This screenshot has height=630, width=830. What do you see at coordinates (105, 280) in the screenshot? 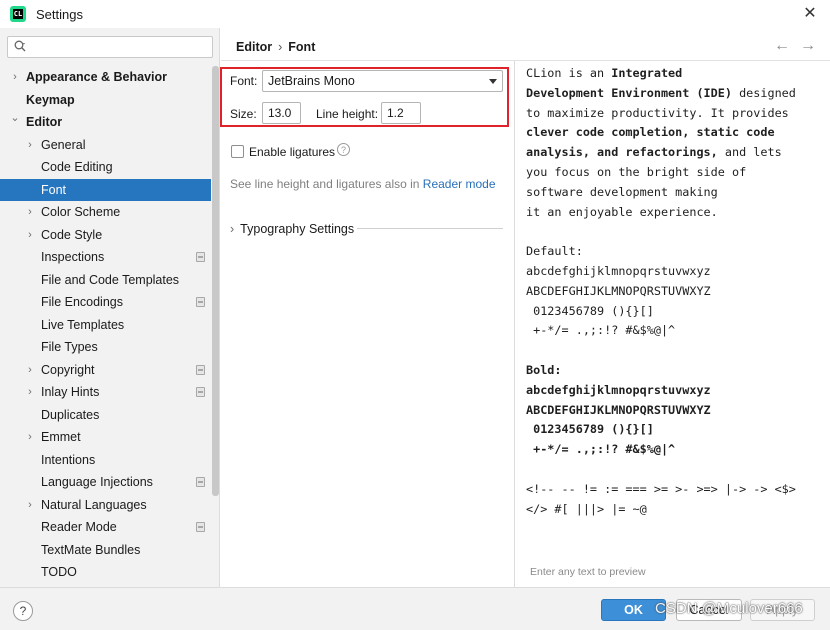
I see `sidebar-item-file-and-code-templates: File and Code Templates` at bounding box center [105, 280].